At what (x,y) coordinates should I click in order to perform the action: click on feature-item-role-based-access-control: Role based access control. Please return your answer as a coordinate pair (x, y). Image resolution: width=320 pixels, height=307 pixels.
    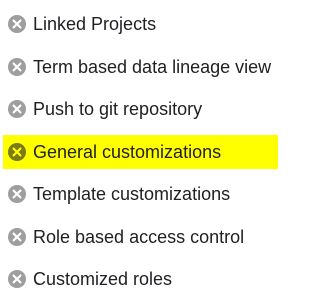
    Looking at the image, I should click on (122, 237).